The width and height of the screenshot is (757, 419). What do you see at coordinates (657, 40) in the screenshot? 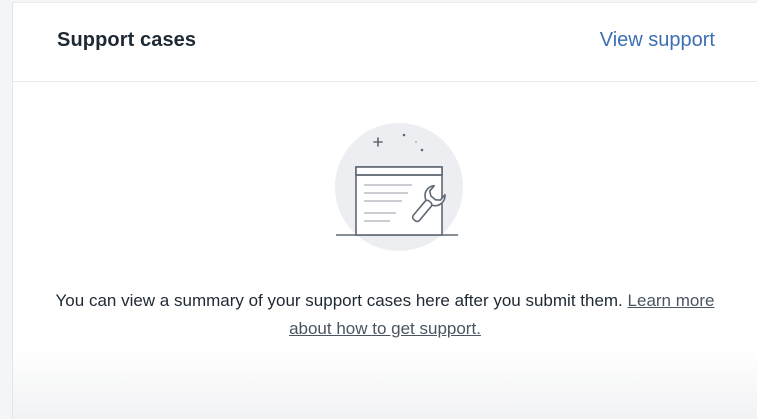
I see `view-support-link: View support` at bounding box center [657, 40].